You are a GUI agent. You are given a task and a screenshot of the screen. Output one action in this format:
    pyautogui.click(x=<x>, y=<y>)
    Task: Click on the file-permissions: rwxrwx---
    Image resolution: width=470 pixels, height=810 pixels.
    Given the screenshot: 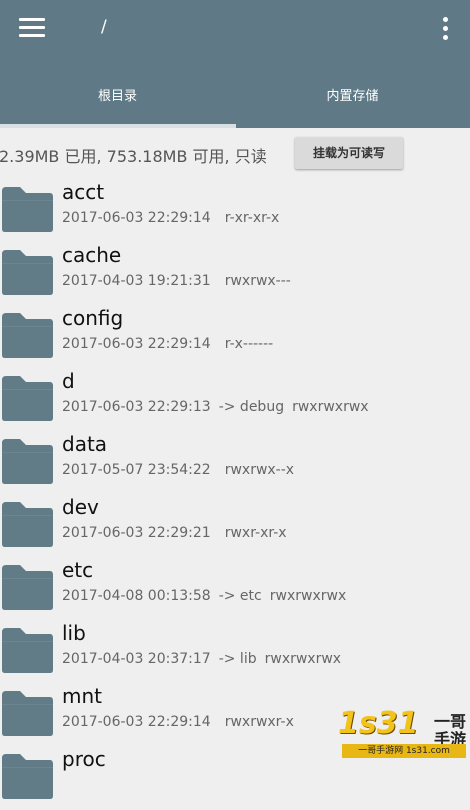 What is the action you would take?
    pyautogui.click(x=257, y=281)
    